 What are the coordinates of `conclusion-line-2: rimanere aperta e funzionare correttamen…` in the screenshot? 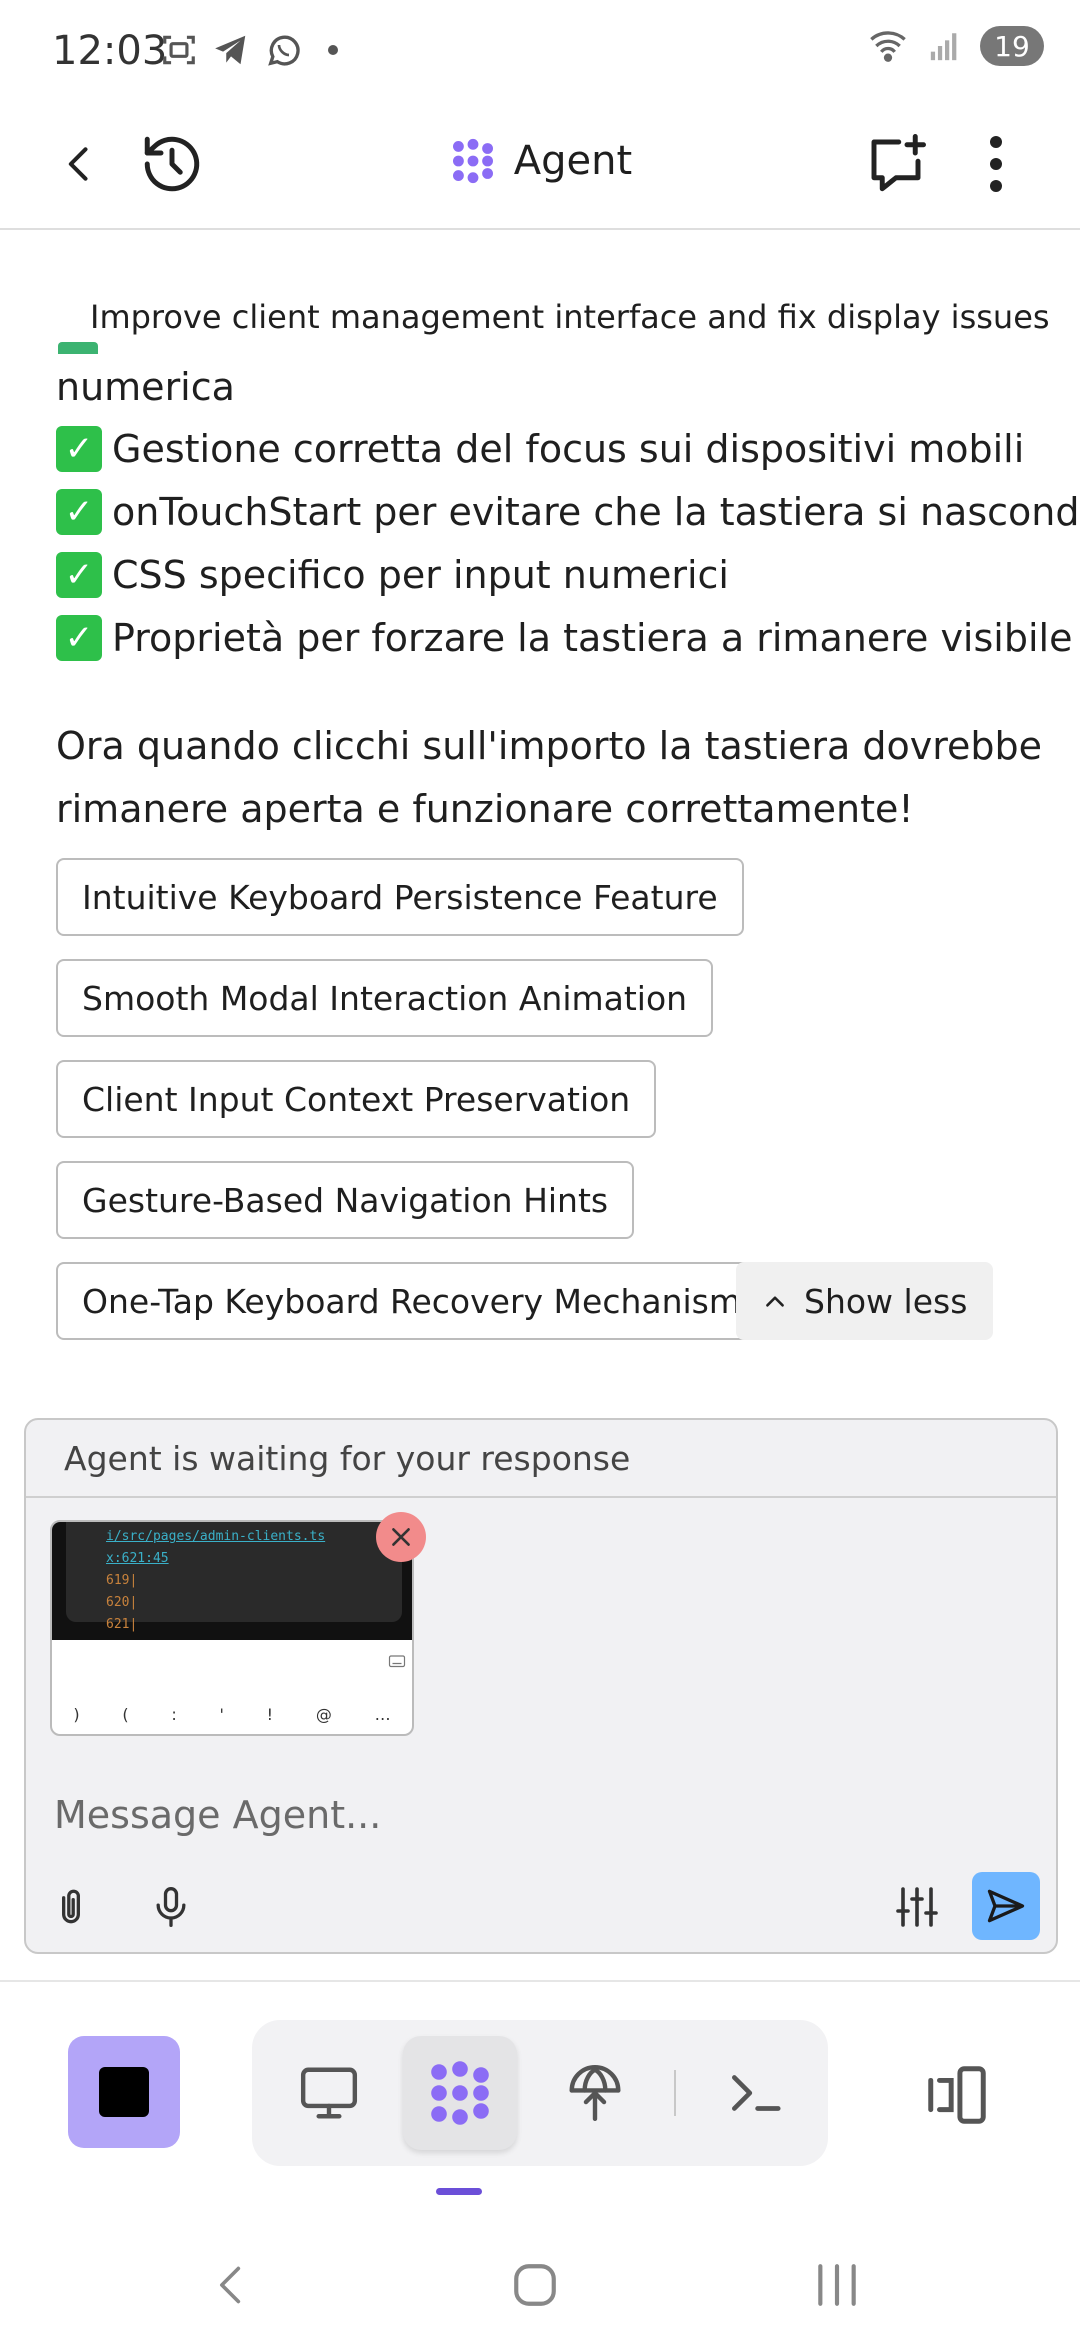 It's located at (485, 809).